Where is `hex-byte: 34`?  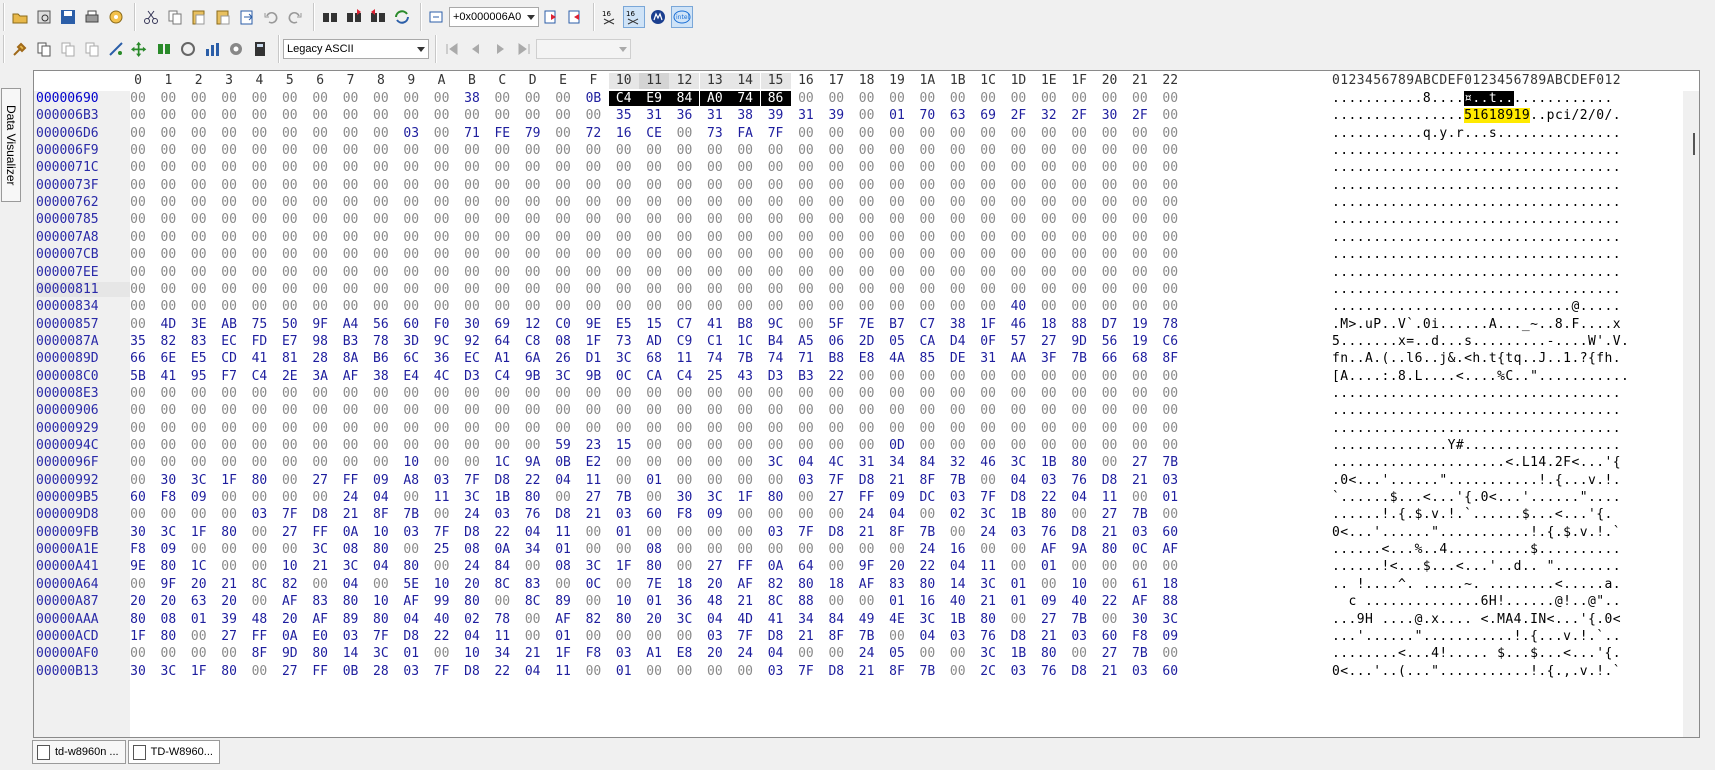 hex-byte: 34 is located at coordinates (897, 462).